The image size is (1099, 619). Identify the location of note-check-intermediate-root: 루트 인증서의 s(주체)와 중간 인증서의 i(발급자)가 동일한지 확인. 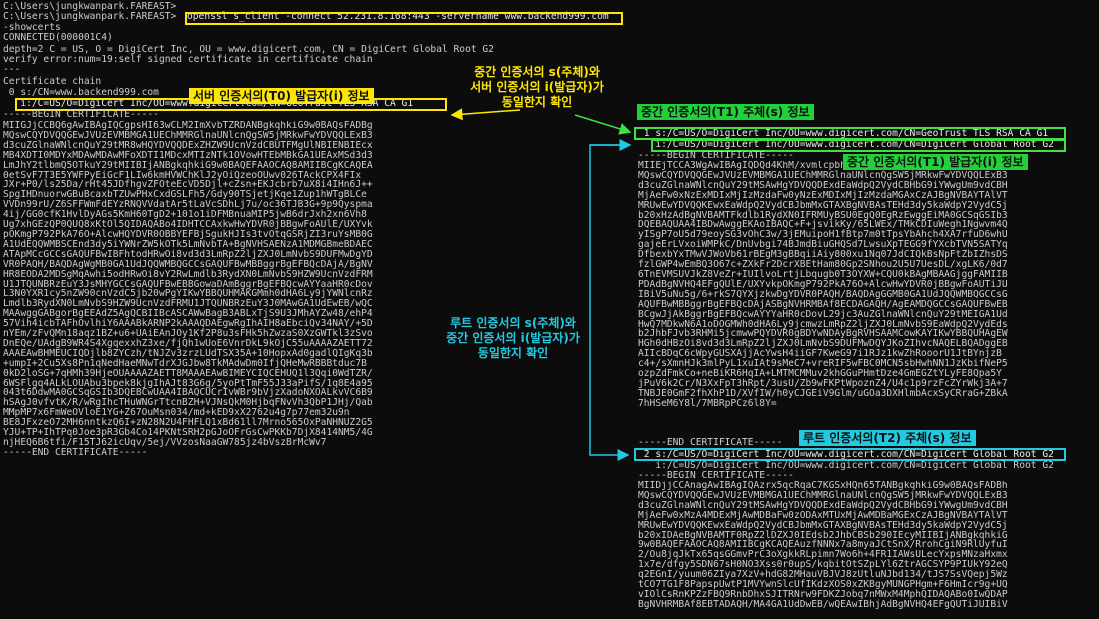
(513, 338).